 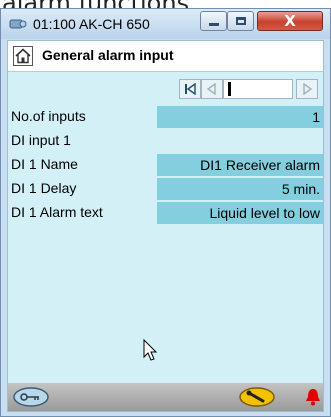 What do you see at coordinates (150, 350) in the screenshot?
I see `mouse-pointer-icon` at bounding box center [150, 350].